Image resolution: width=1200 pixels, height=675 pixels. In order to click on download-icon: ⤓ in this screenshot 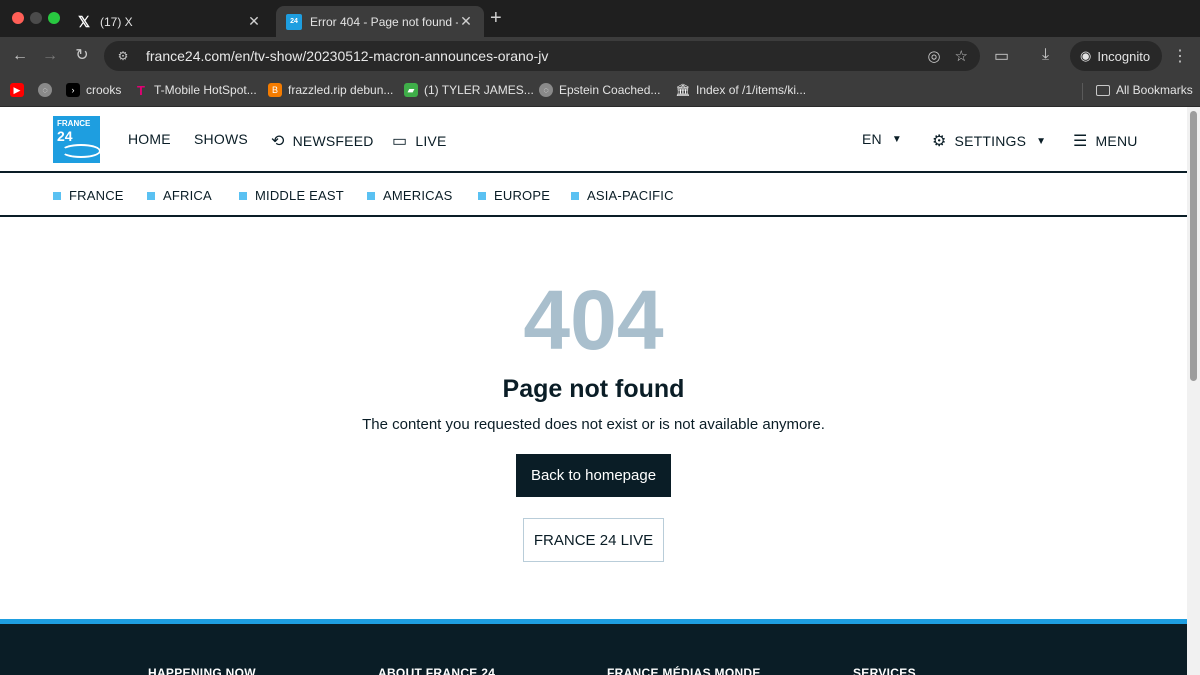, I will do `click(1045, 55)`.